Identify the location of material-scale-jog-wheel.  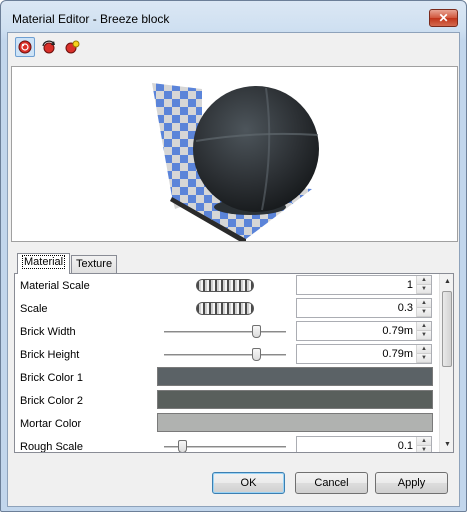
(225, 285).